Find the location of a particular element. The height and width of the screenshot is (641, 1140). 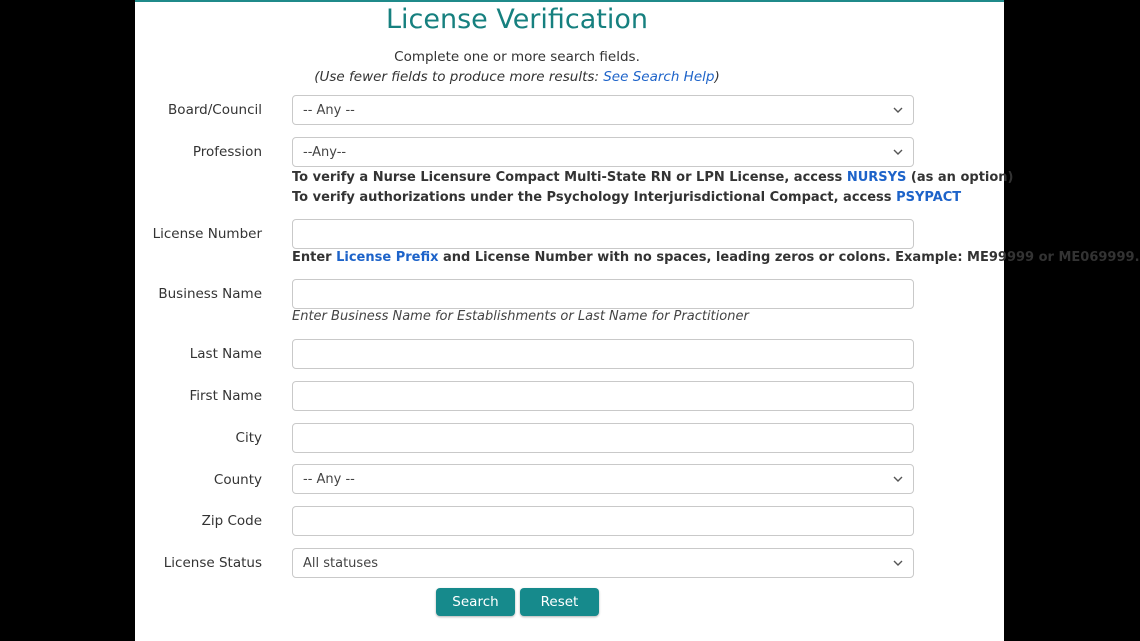

last-name-input is located at coordinates (603, 354).